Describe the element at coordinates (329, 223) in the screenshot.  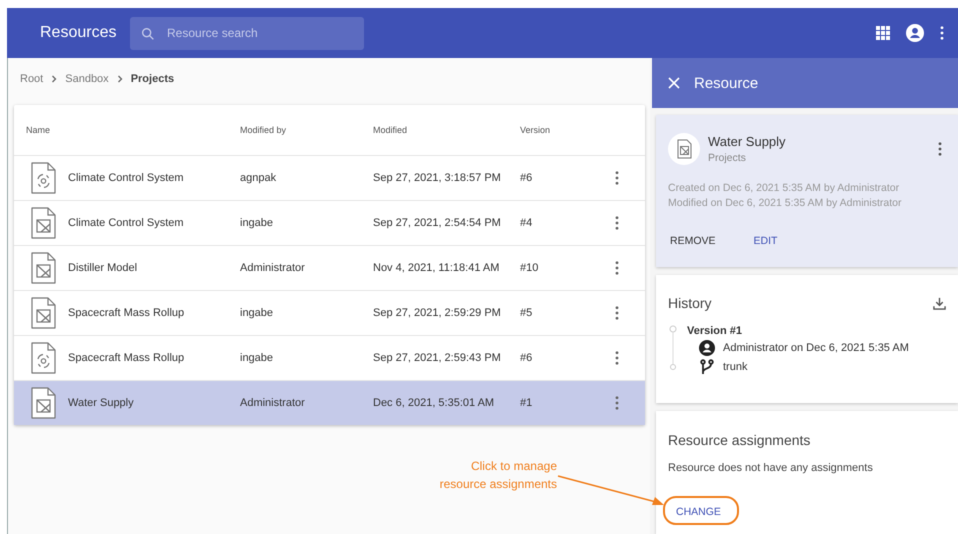
I see `table-row: Climate Control System ingabe Sep 27, 2021, 2:54:54 PM #4` at that location.